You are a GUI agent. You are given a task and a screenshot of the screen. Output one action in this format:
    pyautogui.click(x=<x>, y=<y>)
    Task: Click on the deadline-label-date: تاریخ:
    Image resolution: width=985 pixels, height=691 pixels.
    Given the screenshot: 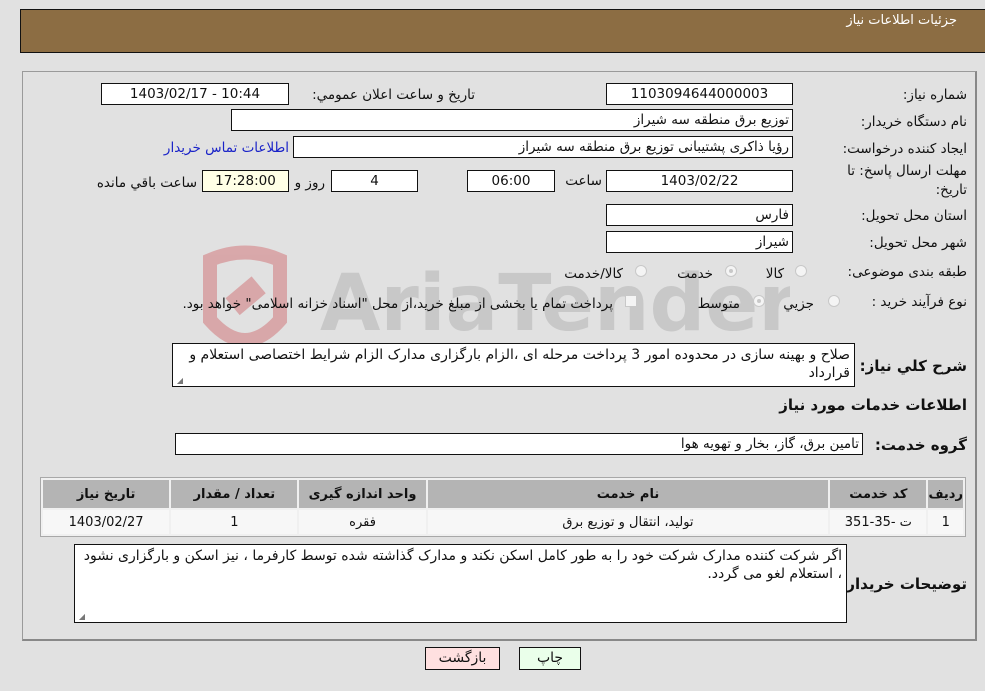 What is the action you would take?
    pyautogui.click(x=951, y=190)
    